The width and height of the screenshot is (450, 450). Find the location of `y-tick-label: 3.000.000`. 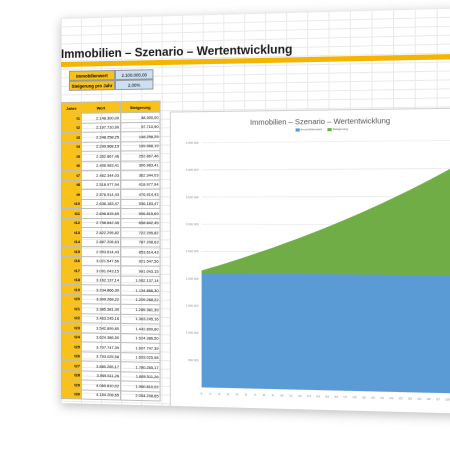

y-tick-label: 3.000.000 is located at coordinates (192, 224).